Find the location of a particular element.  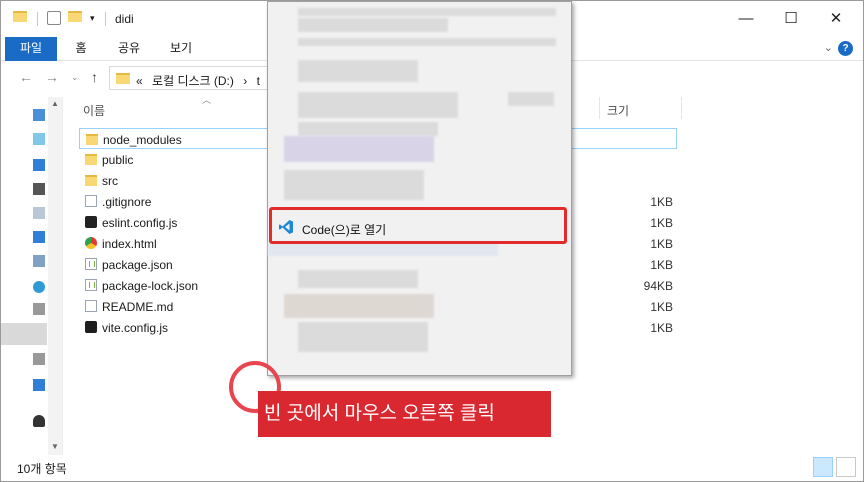

network-icon is located at coordinates (39, 385).